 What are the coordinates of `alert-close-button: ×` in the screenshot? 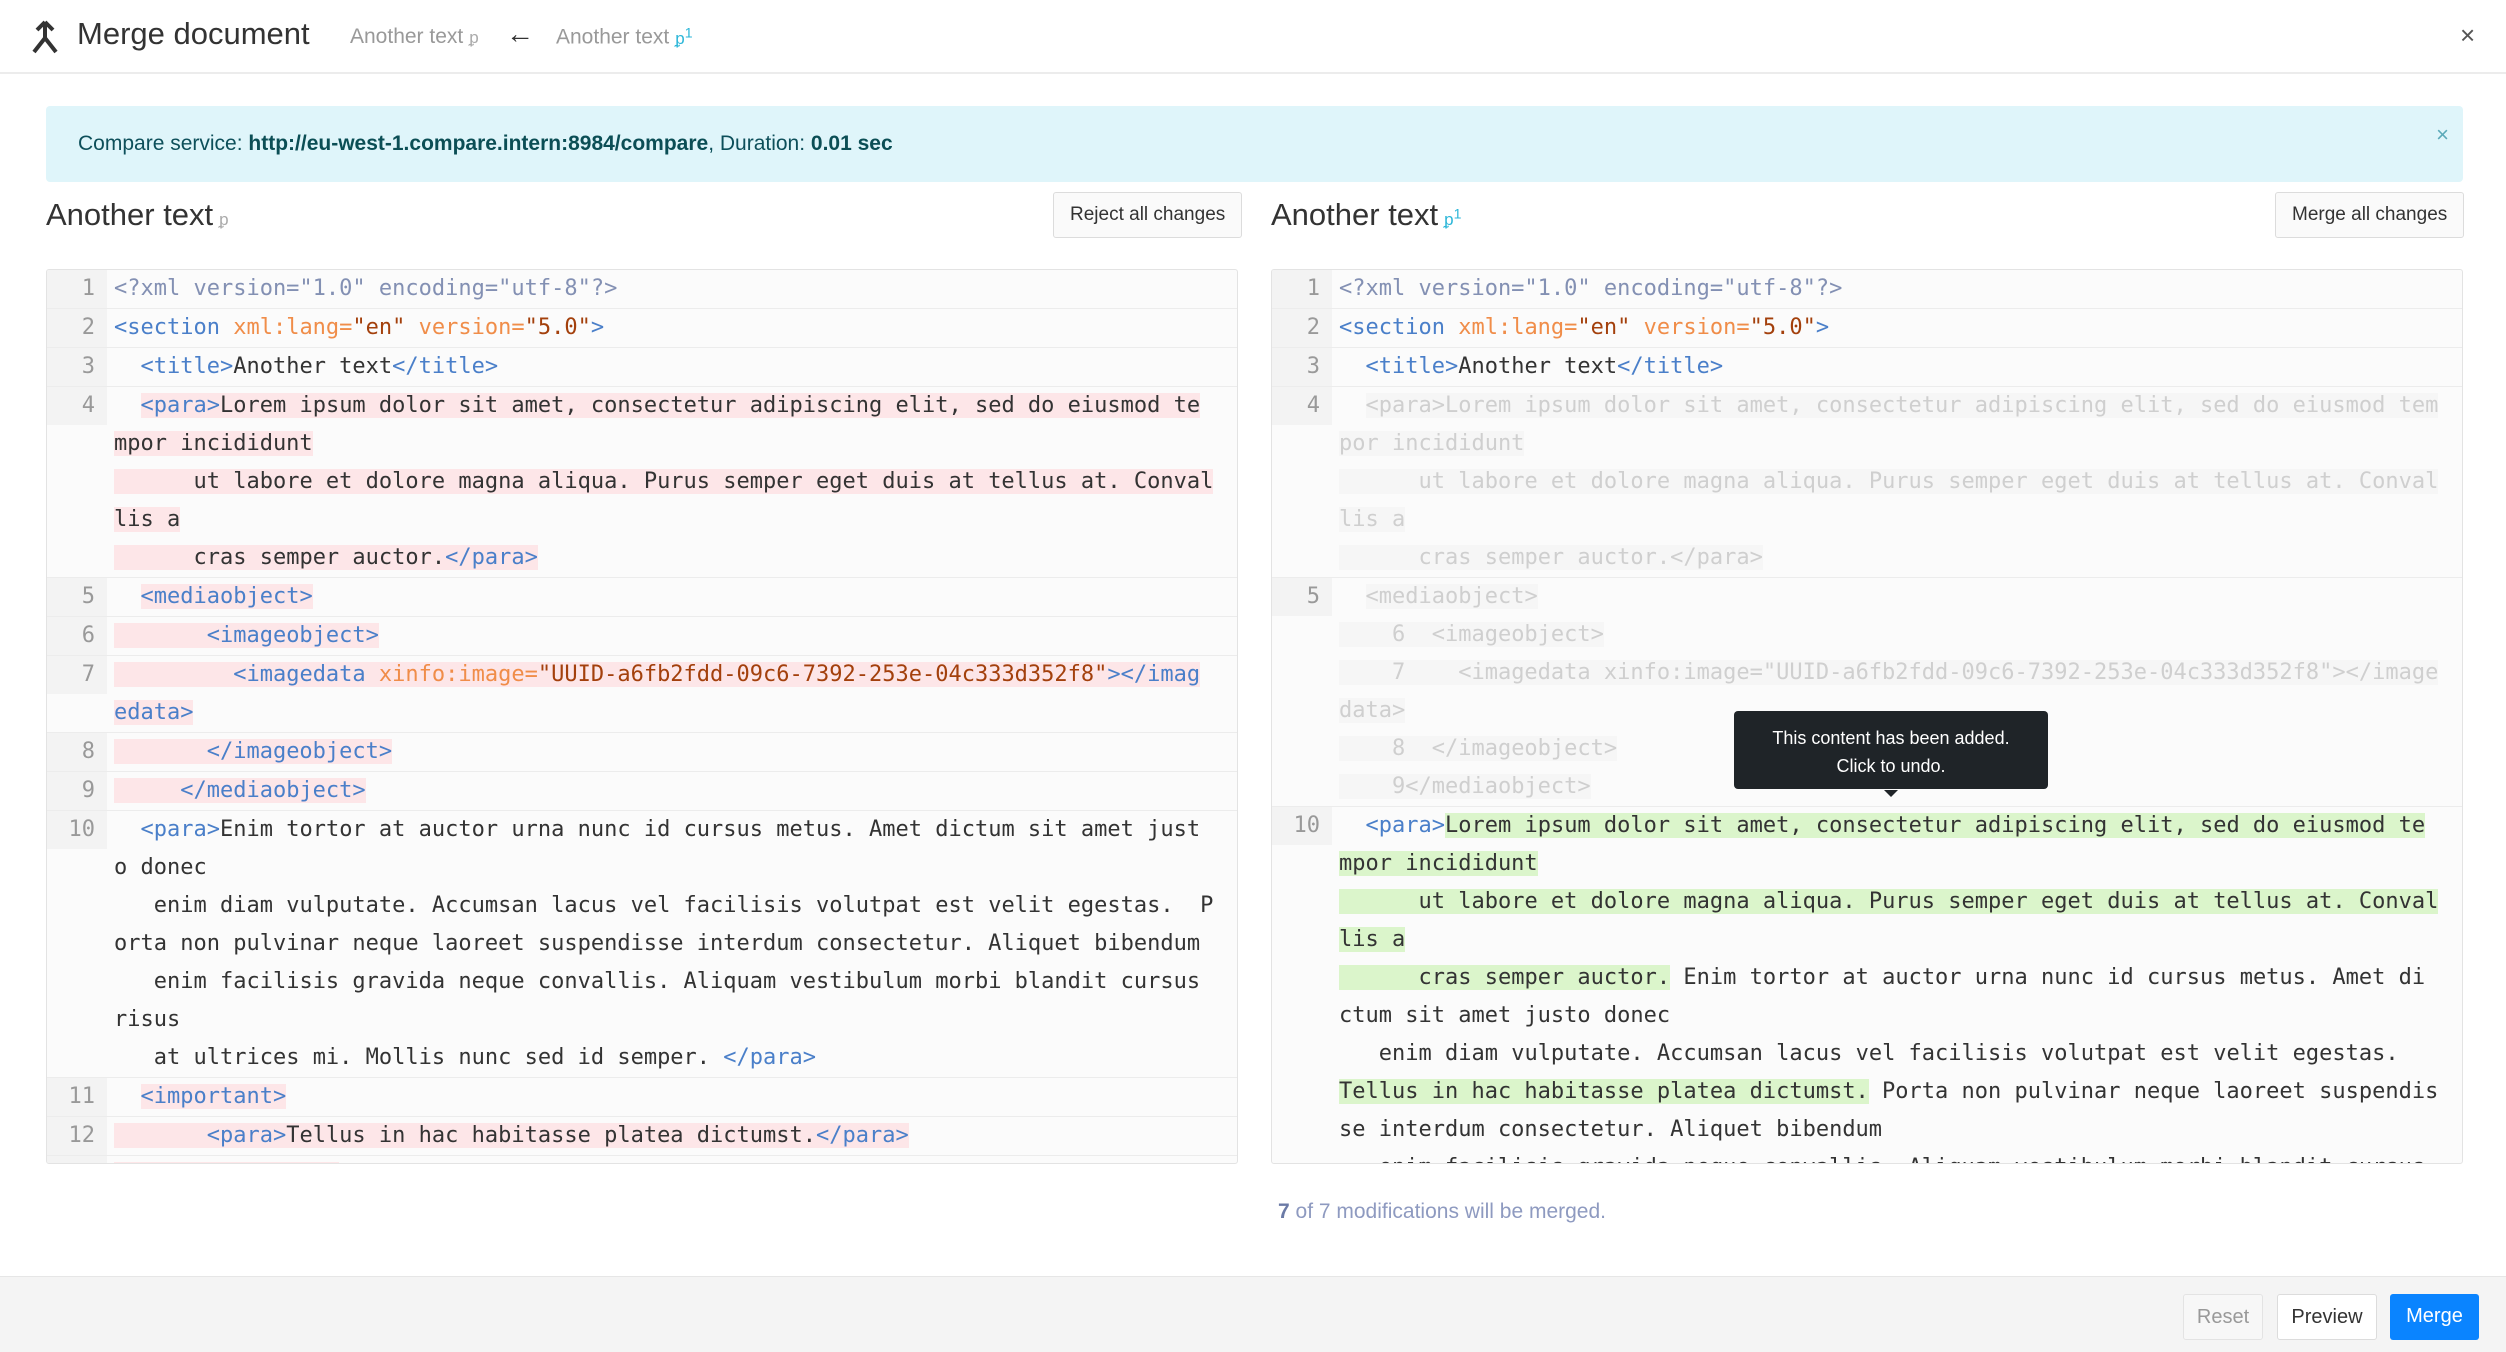 It's located at (2442, 135).